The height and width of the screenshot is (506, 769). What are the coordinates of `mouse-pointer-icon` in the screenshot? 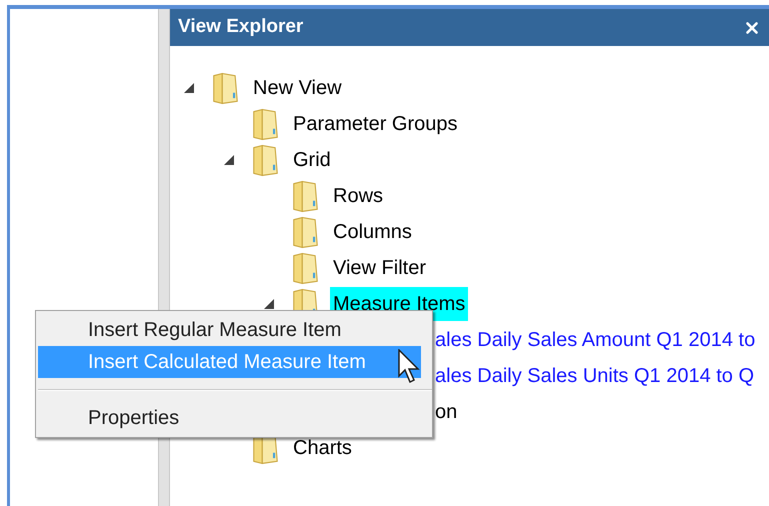 It's located at (410, 367).